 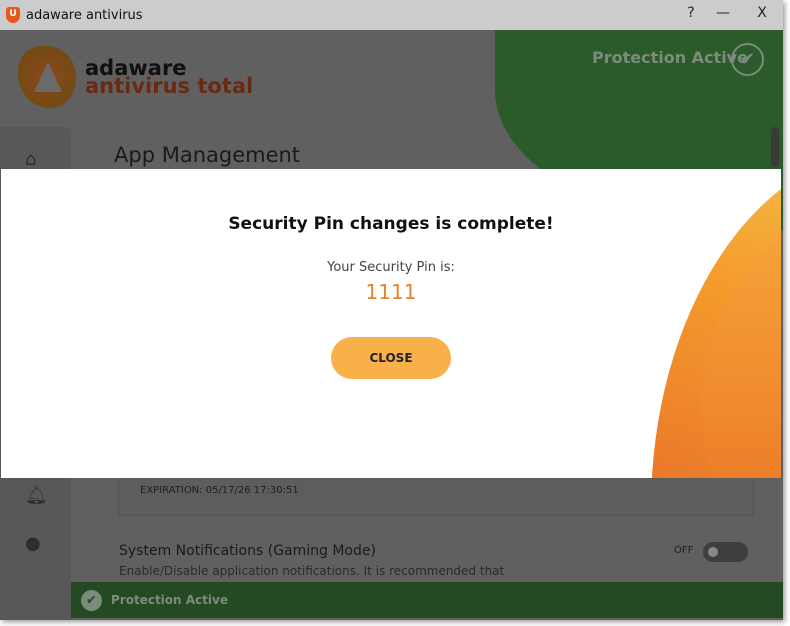 What do you see at coordinates (219, 490) in the screenshot?
I see `expiration-text: EXPIRATION: 05/17/26 17:30:51` at bounding box center [219, 490].